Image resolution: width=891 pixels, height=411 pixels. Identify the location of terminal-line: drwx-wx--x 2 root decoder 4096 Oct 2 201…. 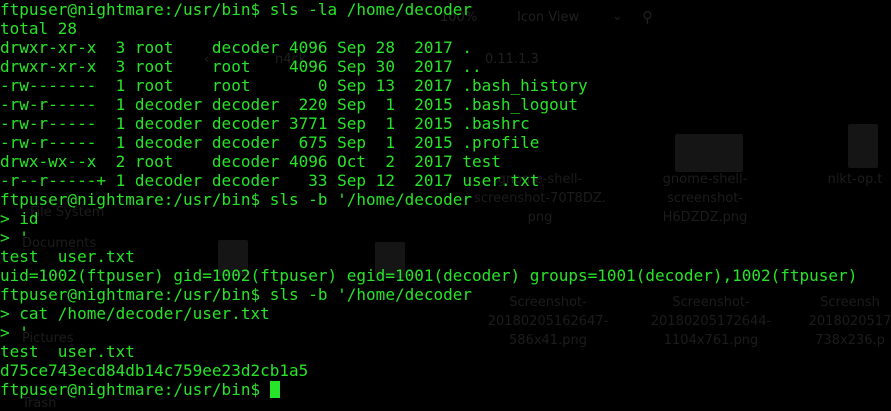
(250, 161).